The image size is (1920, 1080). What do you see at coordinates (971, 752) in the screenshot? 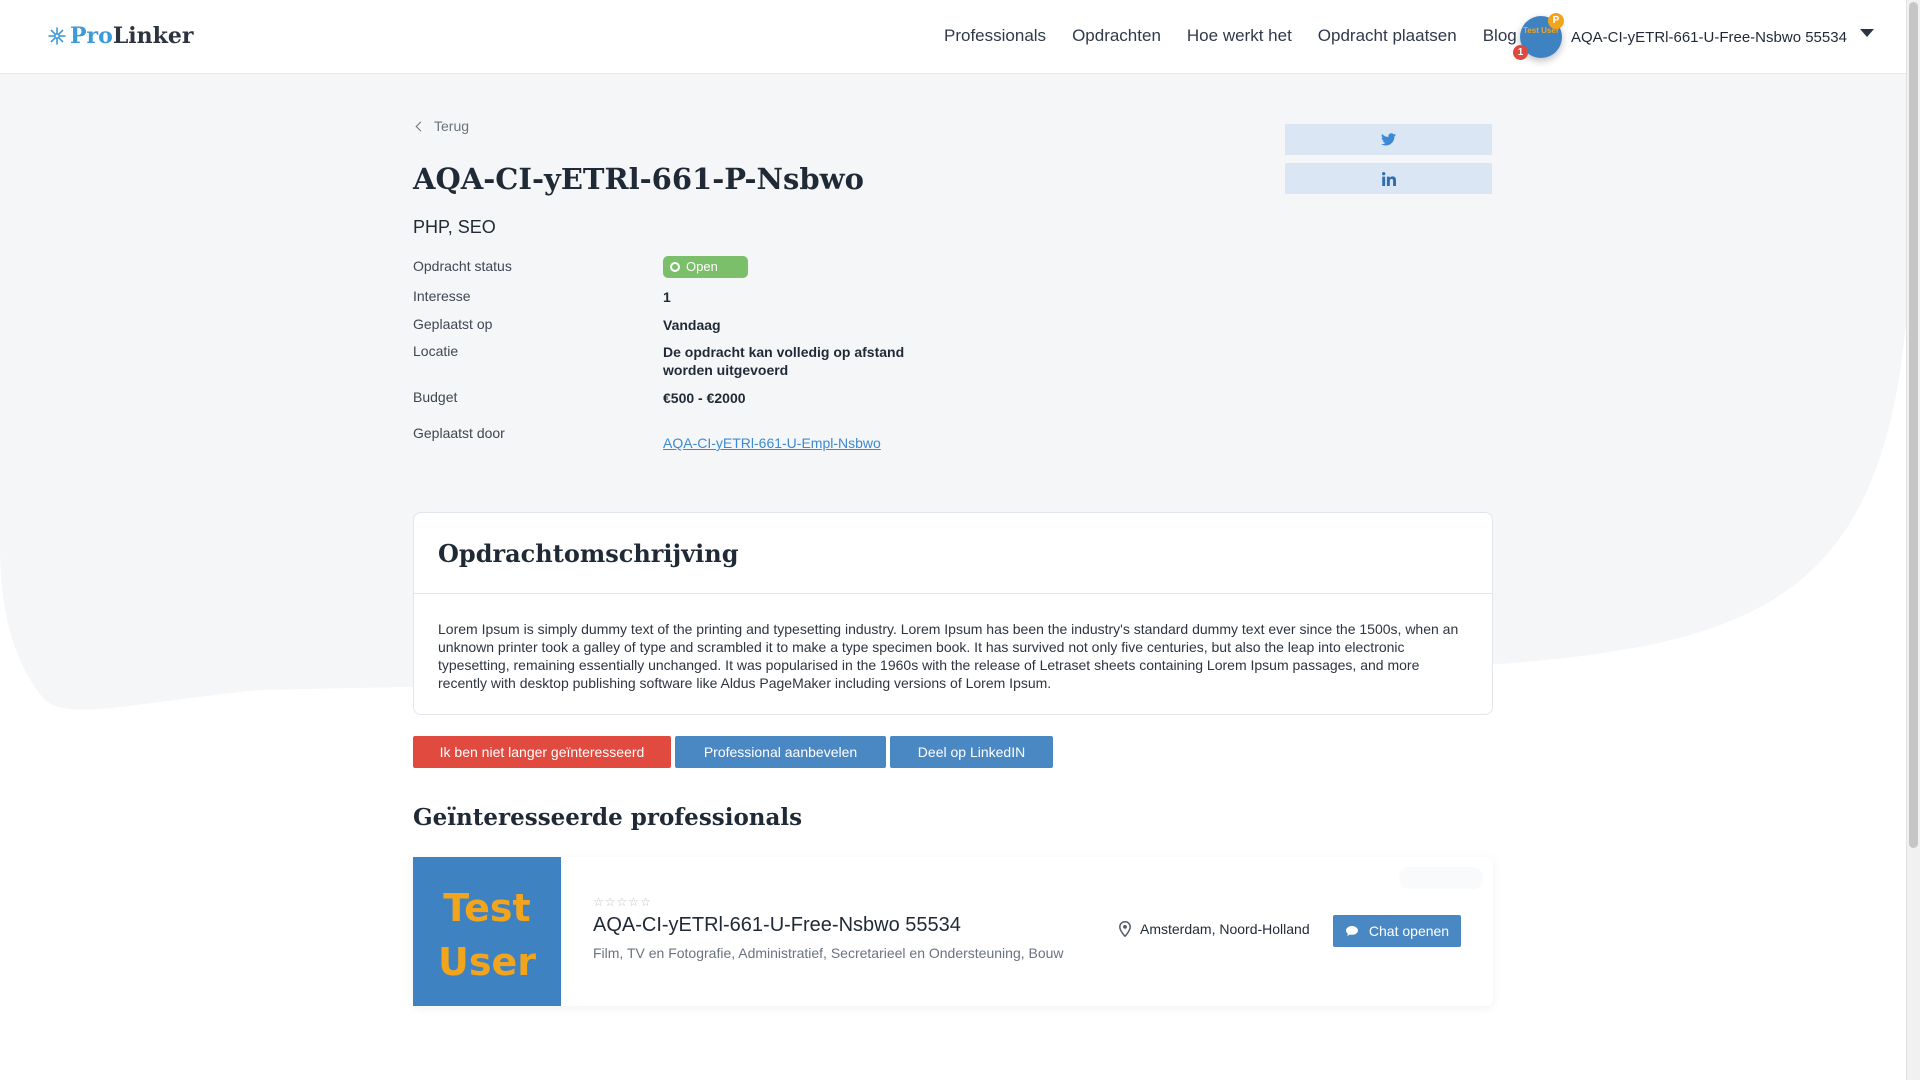
I see `share-linkedin-text-button: Deel op LinkedIN` at bounding box center [971, 752].